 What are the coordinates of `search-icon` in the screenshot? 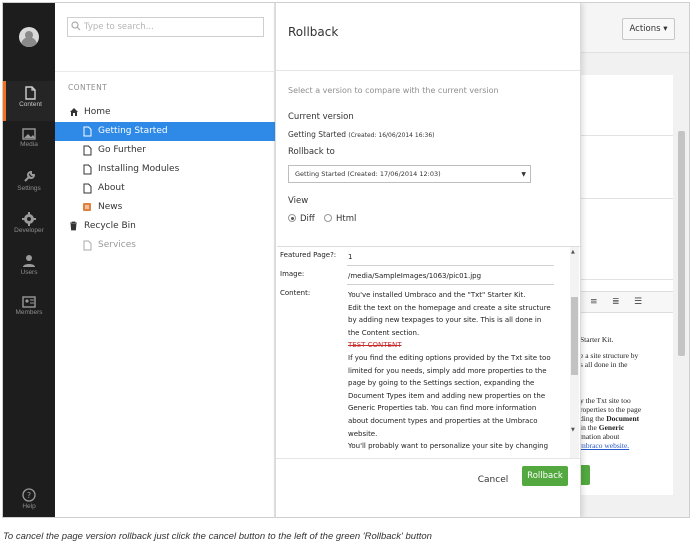 It's located at (76, 26).